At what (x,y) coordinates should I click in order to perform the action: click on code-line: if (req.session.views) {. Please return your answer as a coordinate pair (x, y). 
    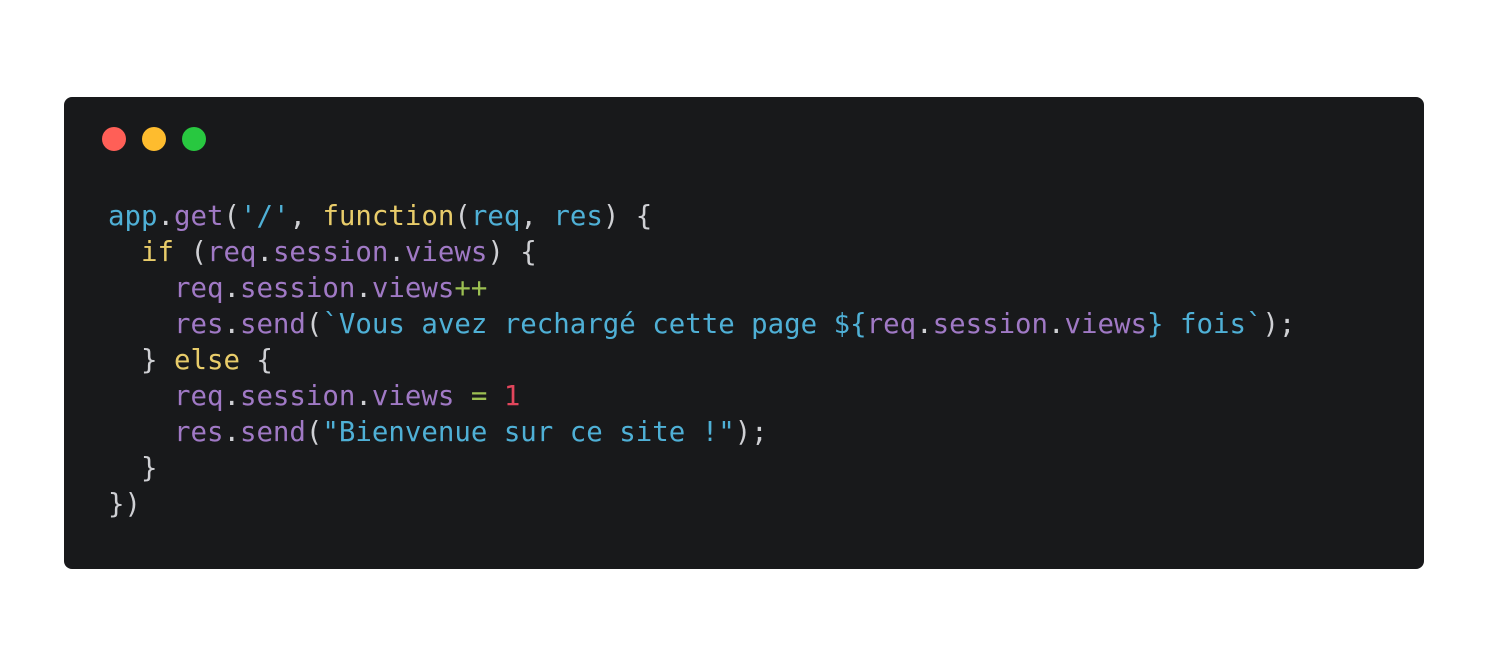
    Looking at the image, I should click on (701, 253).